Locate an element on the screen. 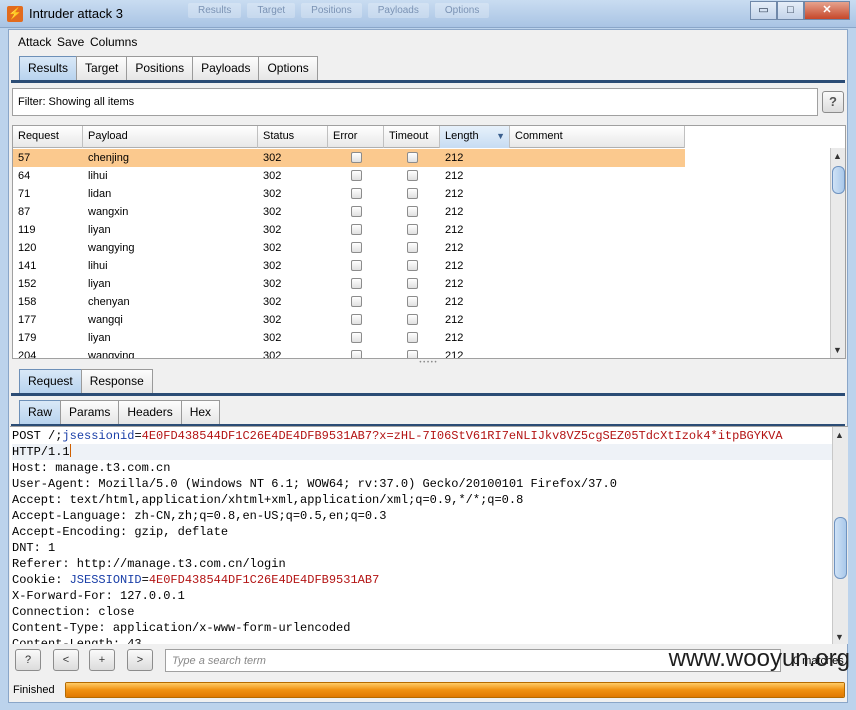 The height and width of the screenshot is (710, 856). col-length: Length ▼ is located at coordinates (475, 137).